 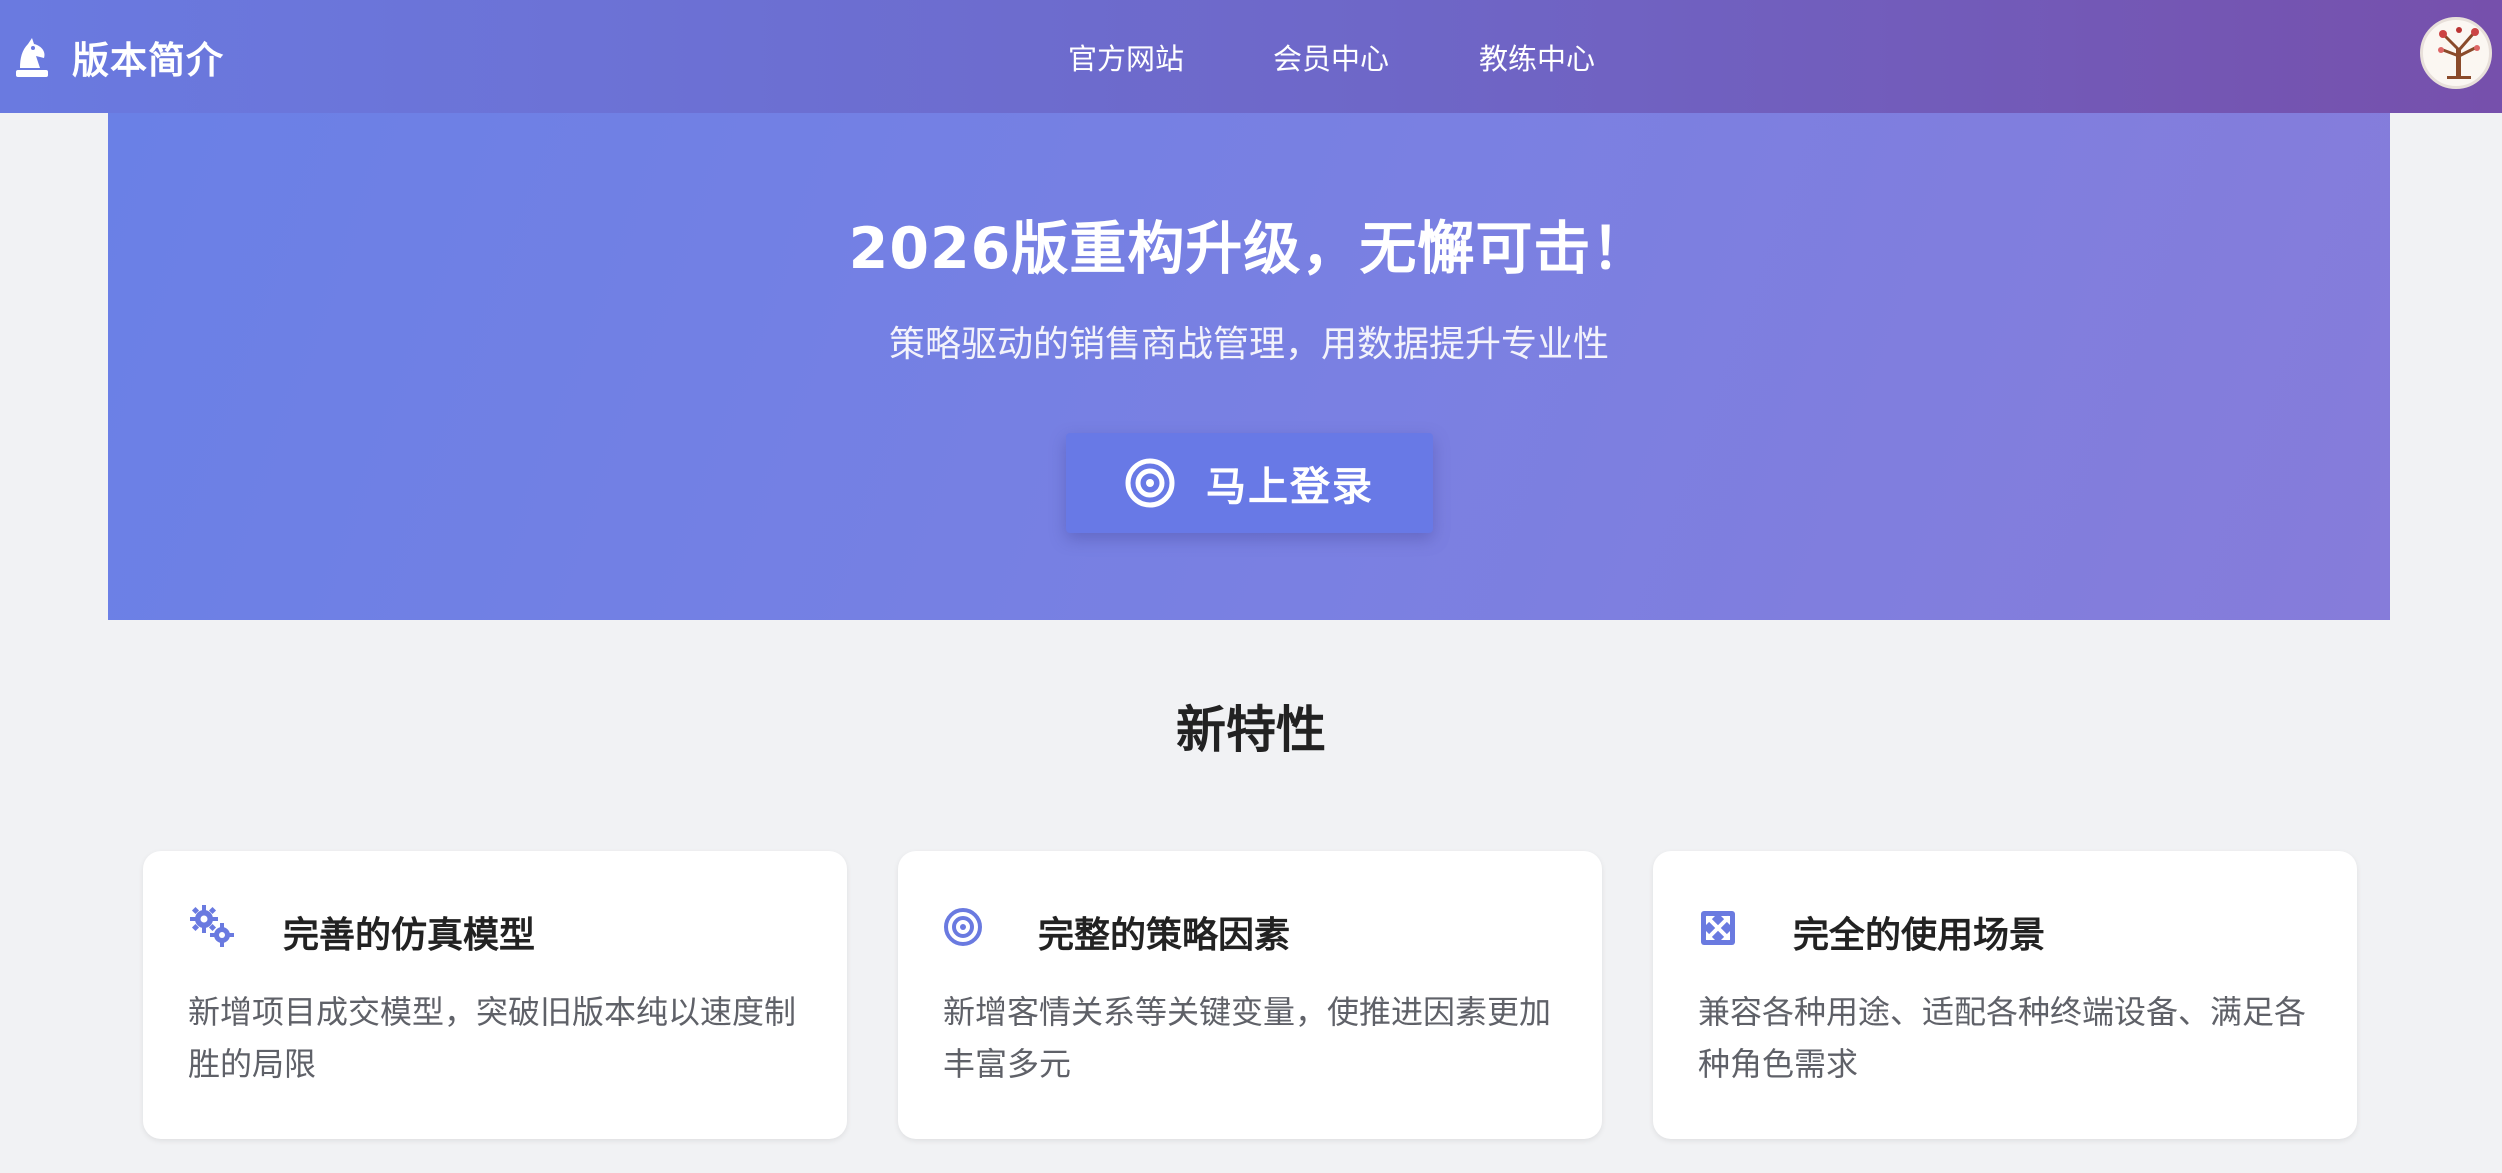 What do you see at coordinates (1248, 344) in the screenshot?
I see `hero-subtitle: 策略驱动的销售商战管理，用数据提升专业性` at bounding box center [1248, 344].